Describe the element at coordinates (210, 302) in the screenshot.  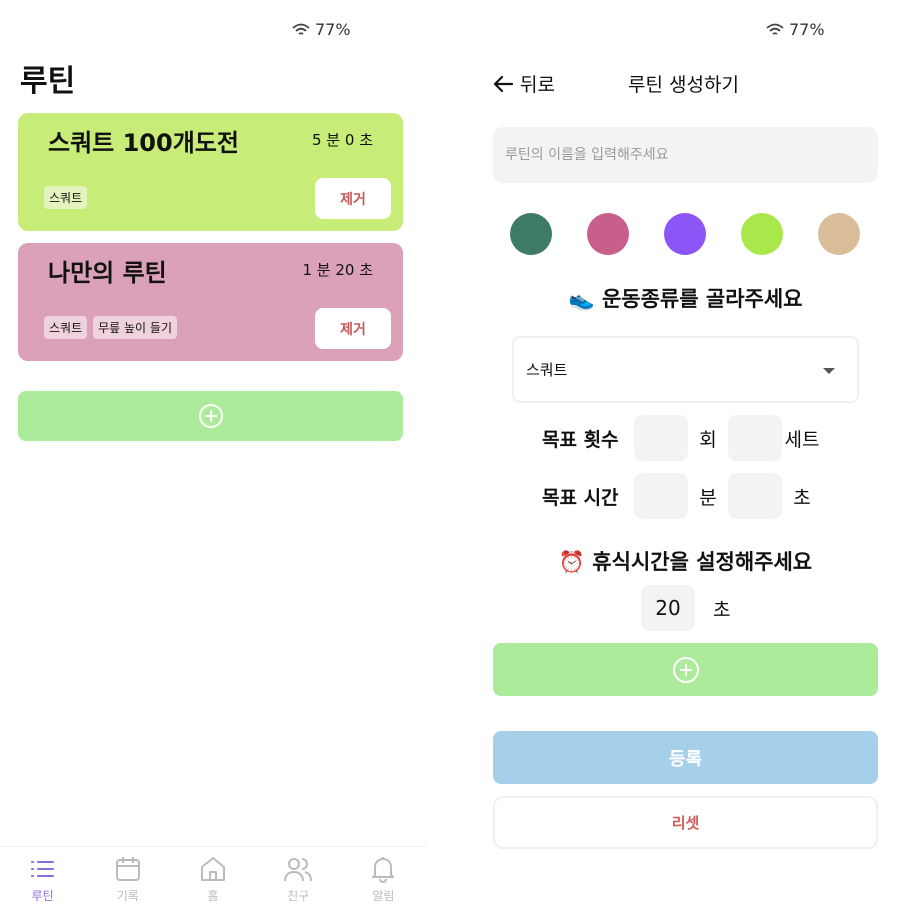
I see `routine-card: 나만의 루틴 1 분 20 초 스쿼트 무릎 높이 들기 제거` at that location.